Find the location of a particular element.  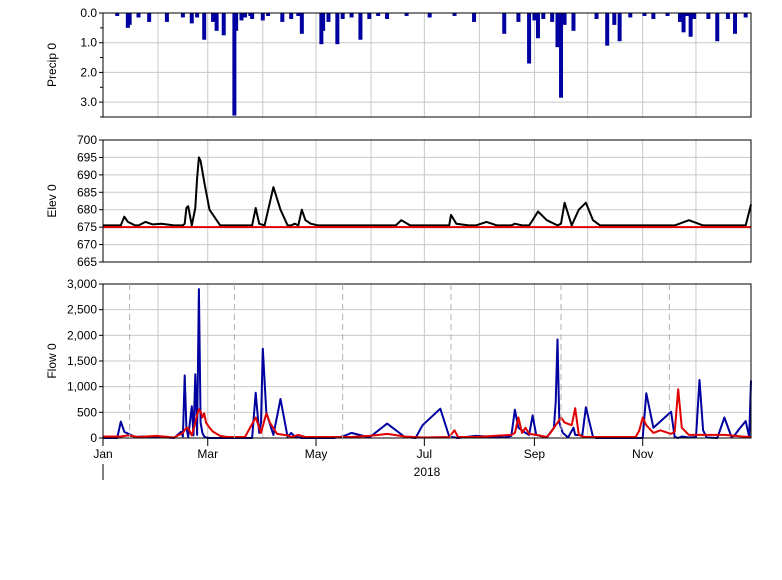

x-tick-label: Jan is located at coordinates (102, 454).